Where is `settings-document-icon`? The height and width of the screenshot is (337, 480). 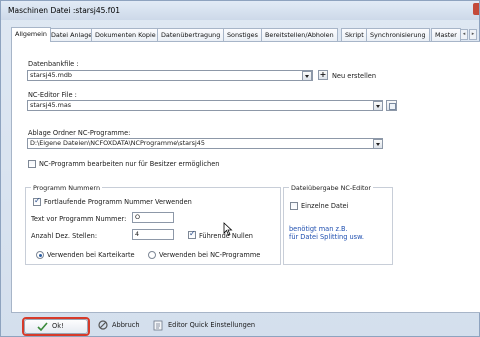
settings-document-icon is located at coordinates (158, 325).